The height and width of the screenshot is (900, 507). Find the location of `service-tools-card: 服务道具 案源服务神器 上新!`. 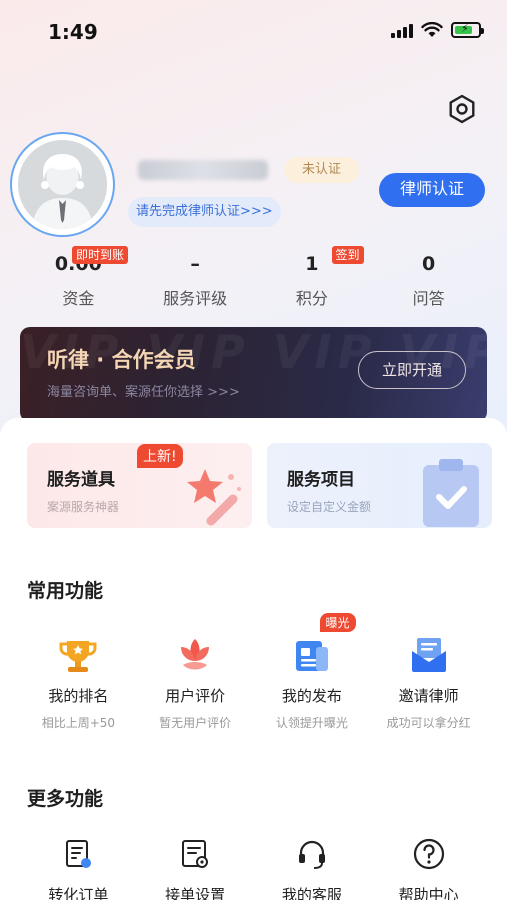

service-tools-card: 服务道具 案源服务神器 上新! is located at coordinates (139, 485).